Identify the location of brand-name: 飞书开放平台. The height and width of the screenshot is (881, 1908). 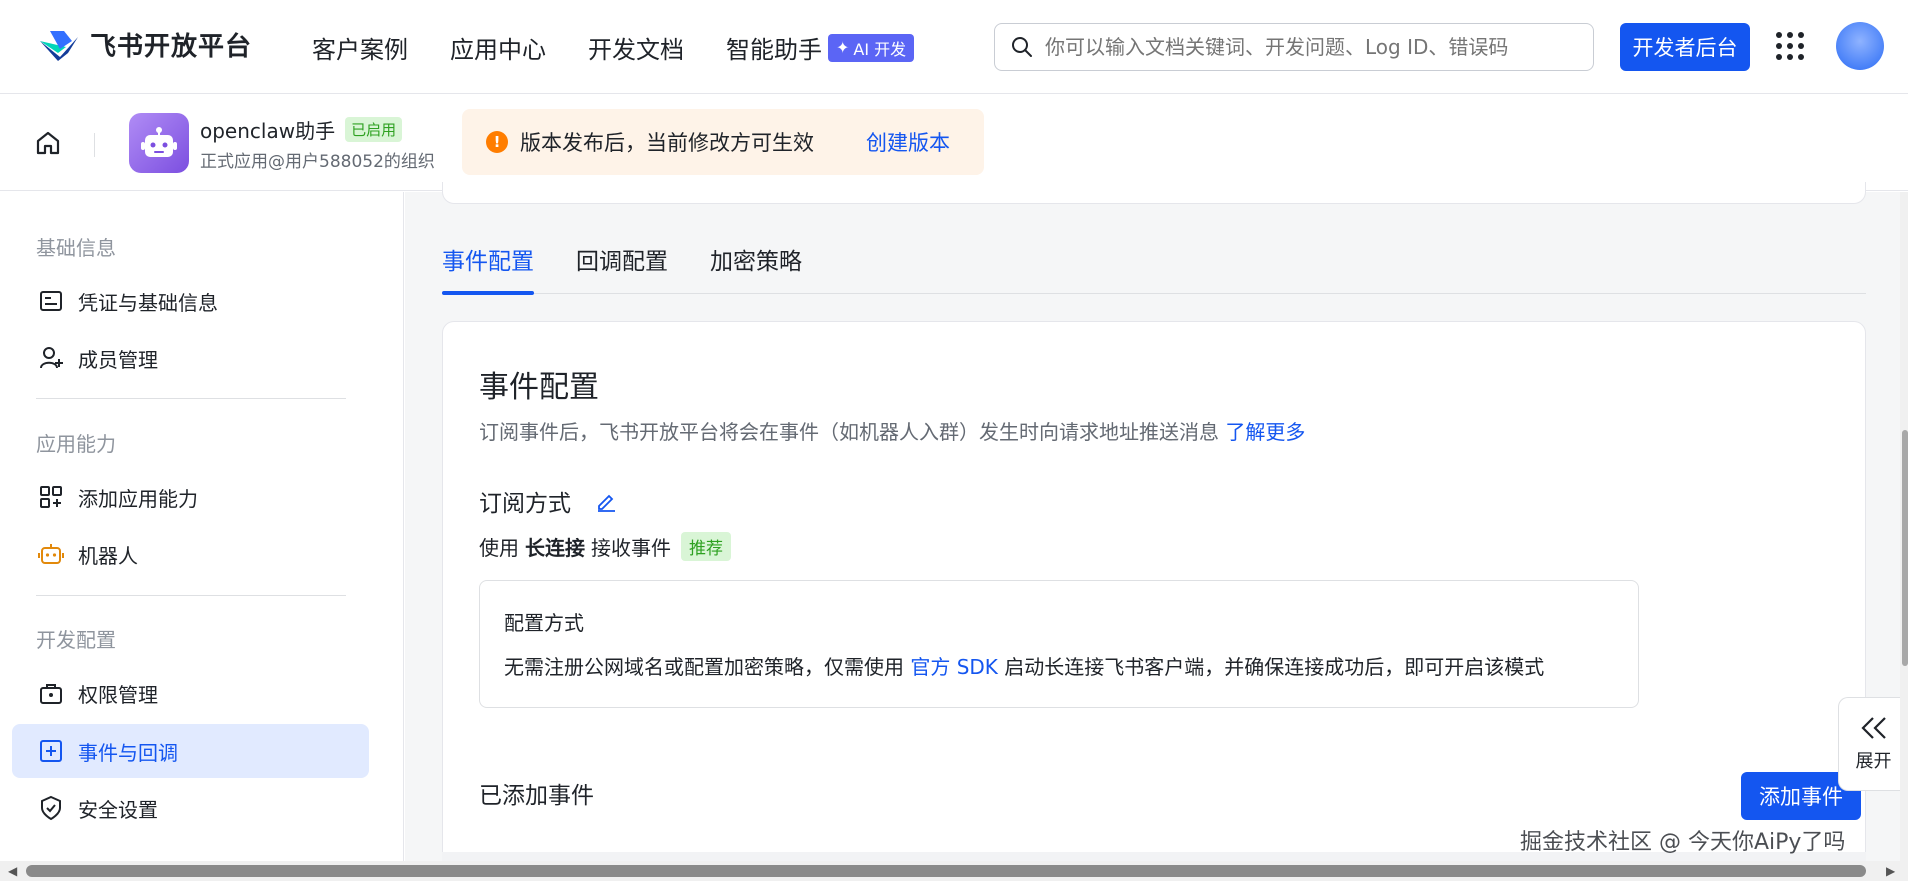
(171, 47).